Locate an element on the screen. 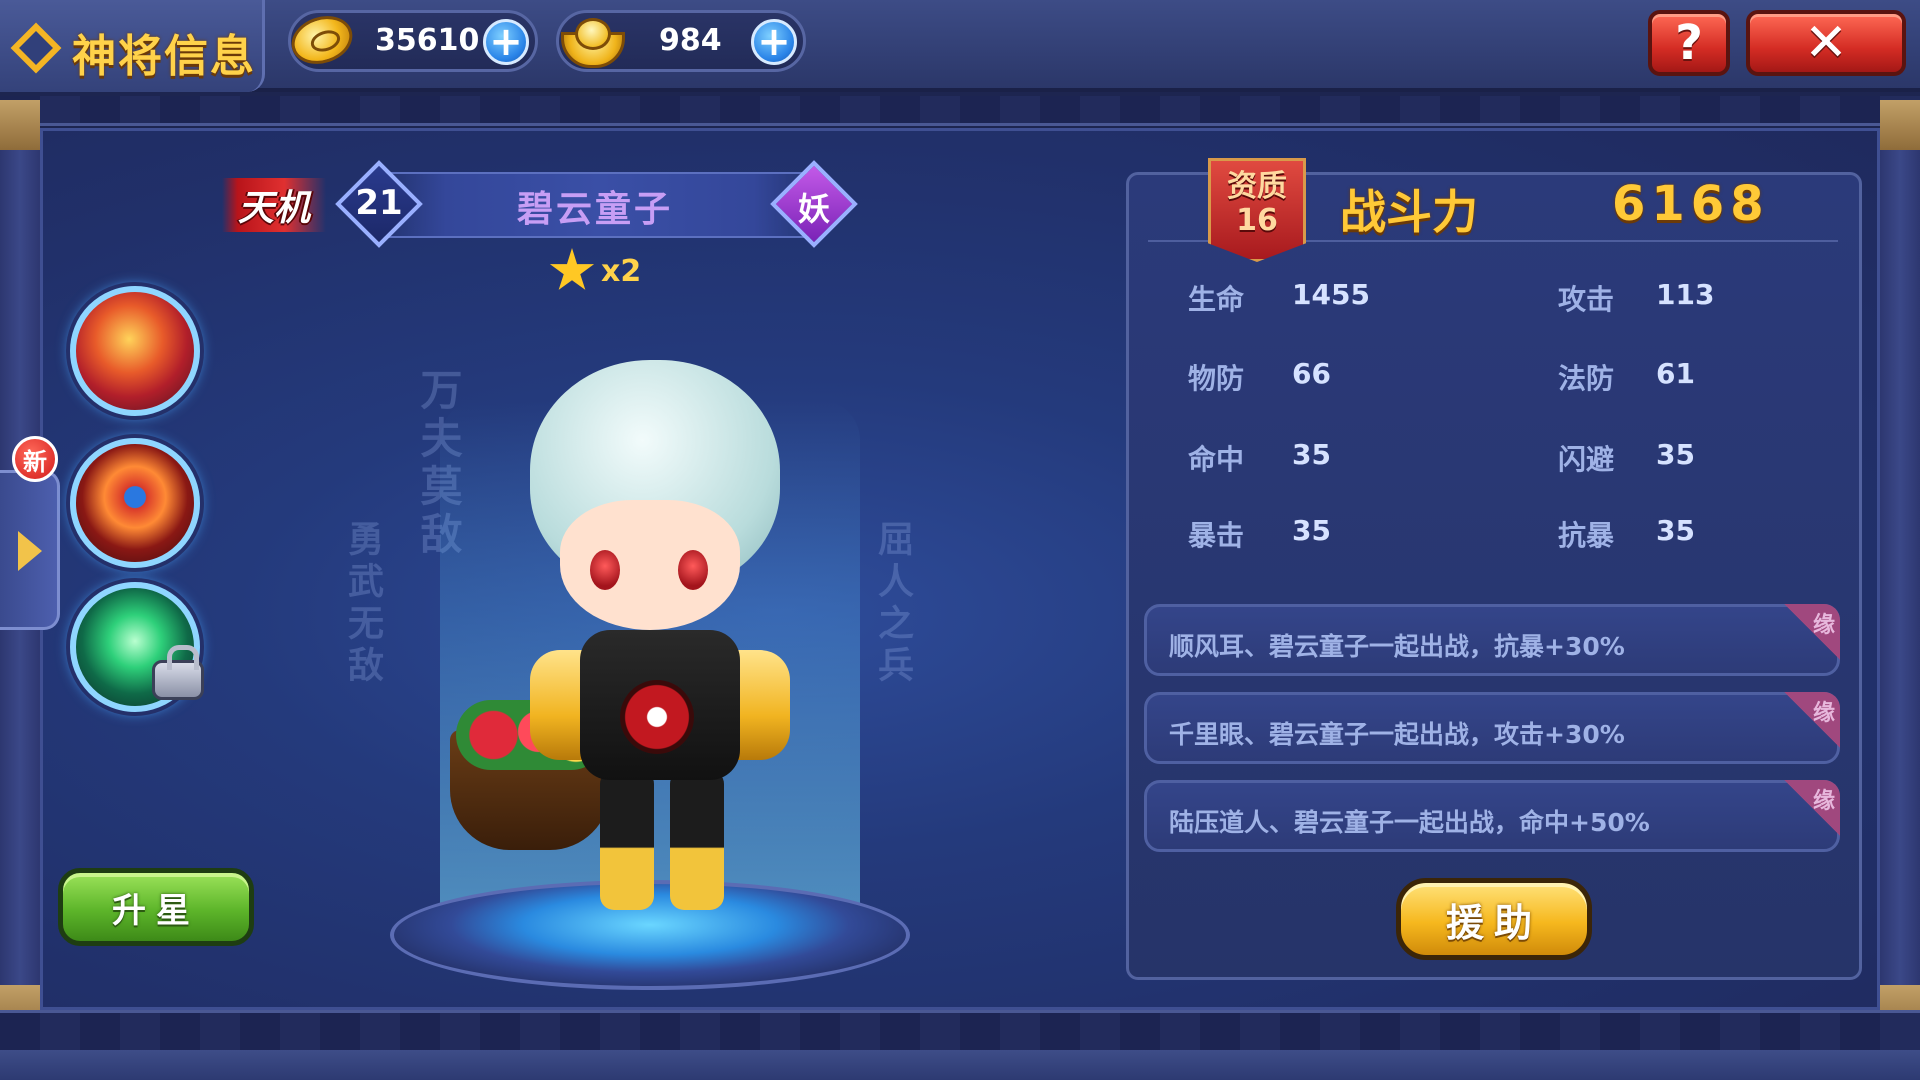 The width and height of the screenshot is (1920, 1080). stat-label-dodge: 闪避 is located at coordinates (1586, 459).